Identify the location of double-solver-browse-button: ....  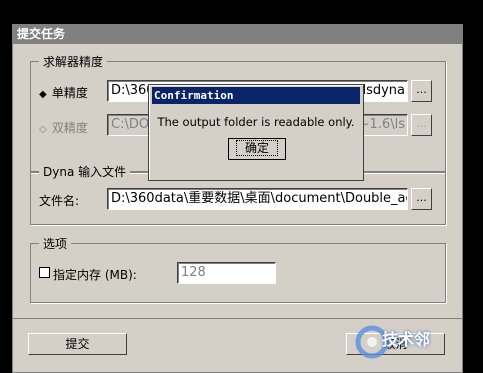
(421, 125).